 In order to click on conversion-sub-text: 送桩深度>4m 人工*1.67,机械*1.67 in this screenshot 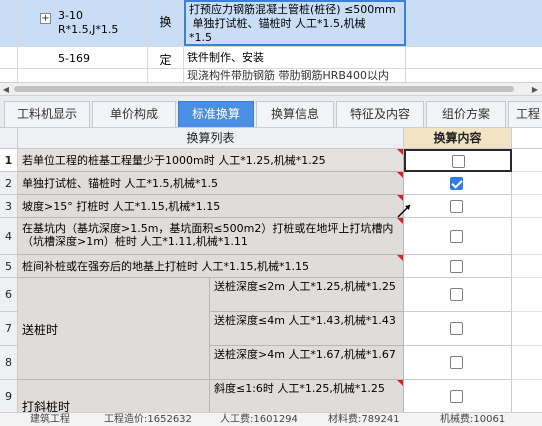, I will do `click(305, 354)`.